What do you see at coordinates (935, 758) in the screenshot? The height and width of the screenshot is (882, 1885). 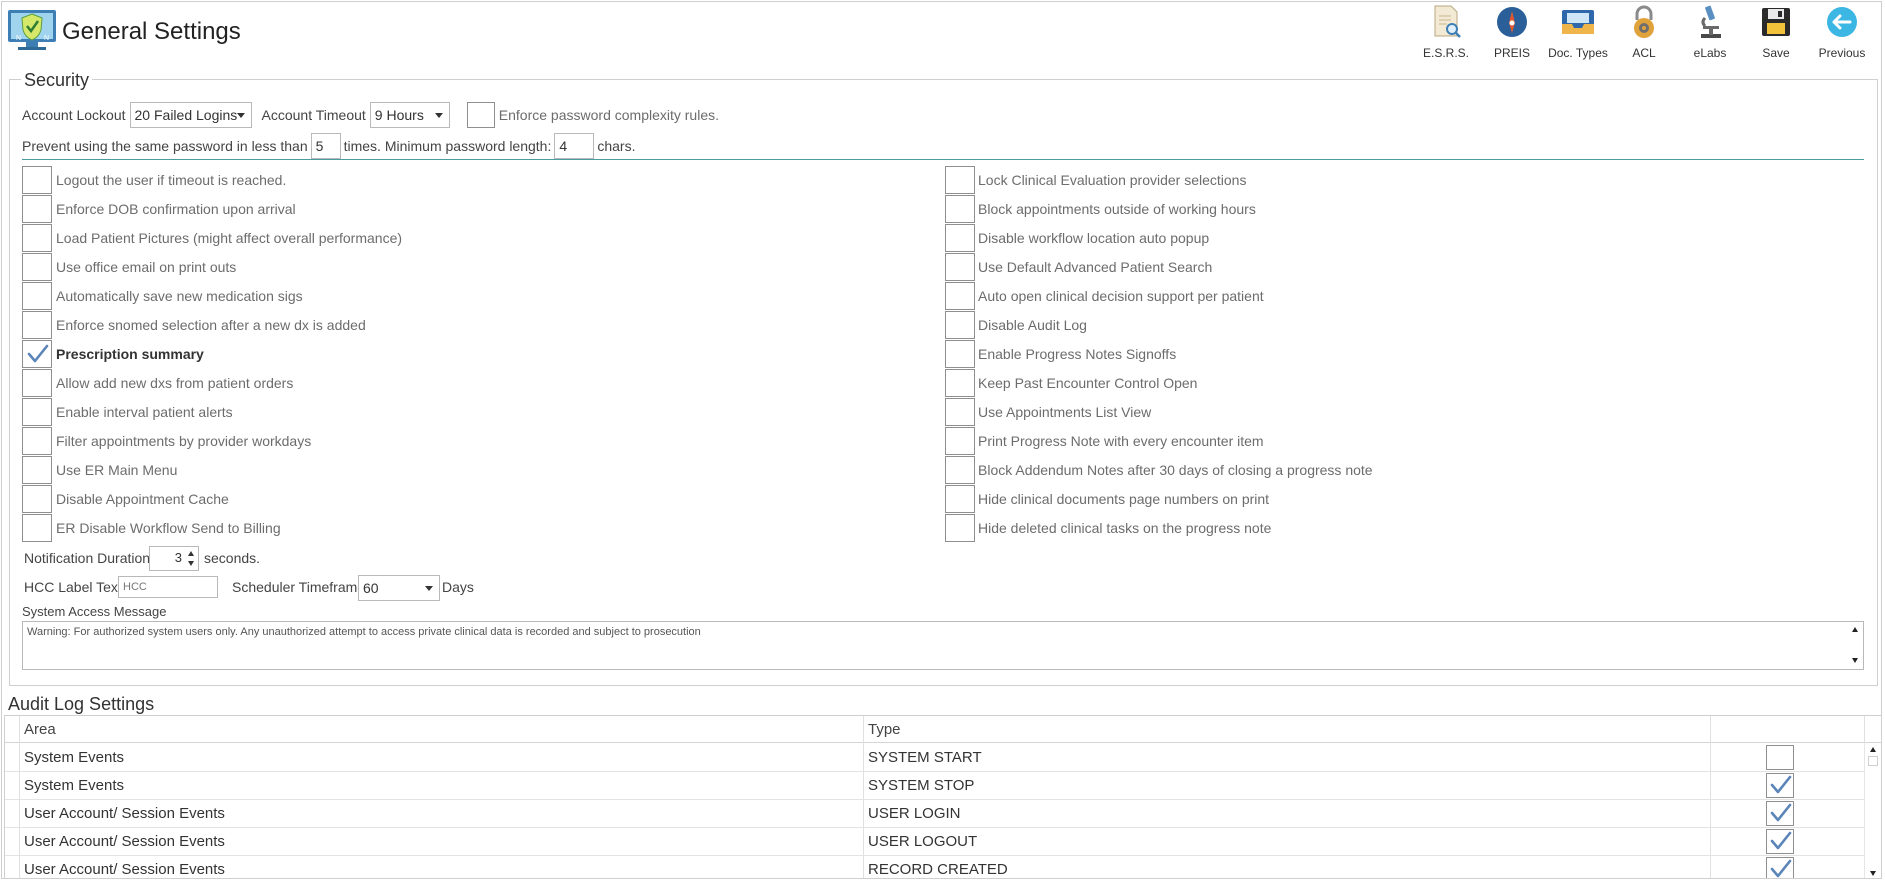 I see `table-row: System Events SYSTEM START` at bounding box center [935, 758].